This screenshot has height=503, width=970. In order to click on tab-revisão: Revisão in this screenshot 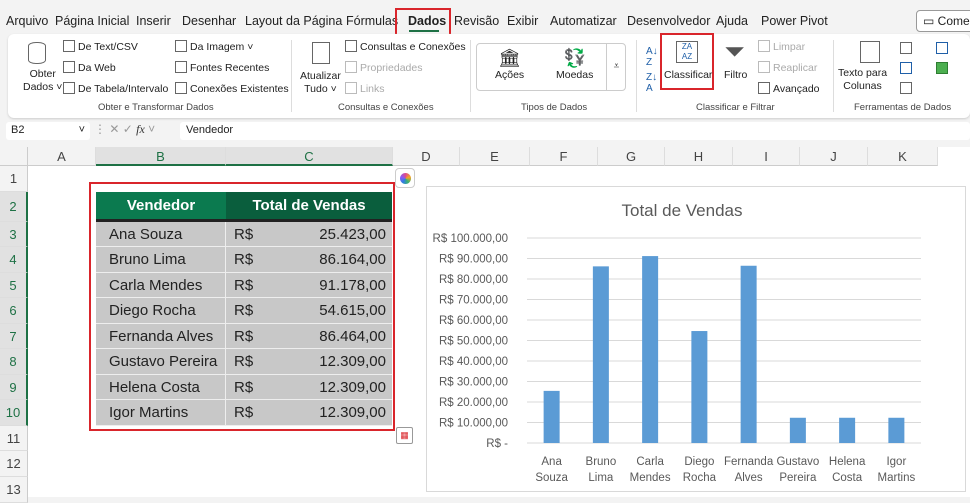, I will do `click(476, 21)`.